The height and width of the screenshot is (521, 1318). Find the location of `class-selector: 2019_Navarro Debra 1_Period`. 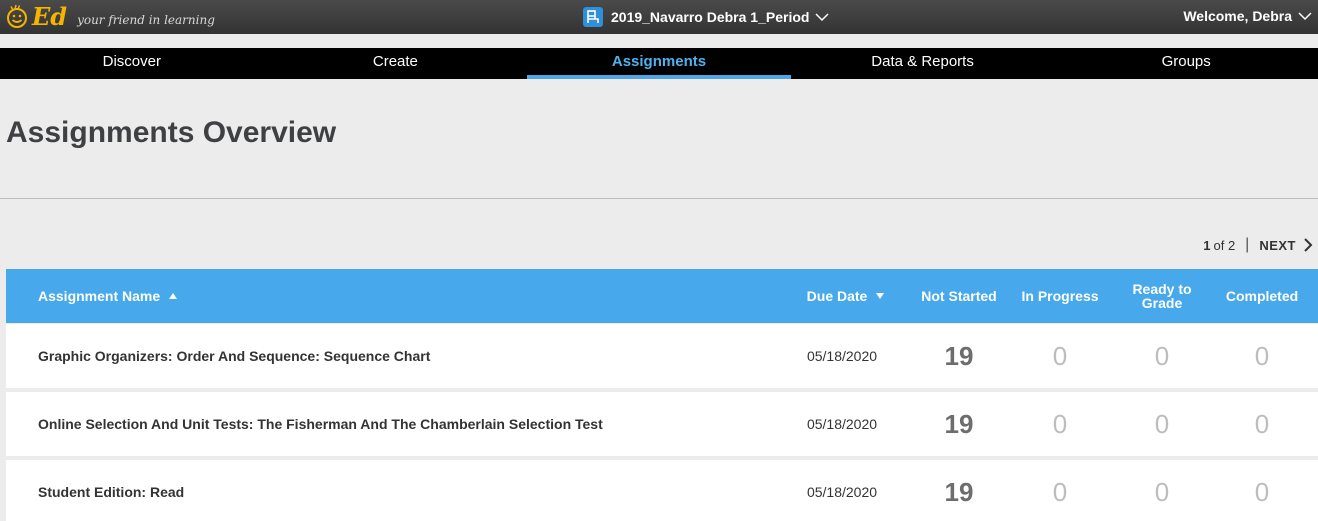

class-selector: 2019_Navarro Debra 1_Period is located at coordinates (706, 17).